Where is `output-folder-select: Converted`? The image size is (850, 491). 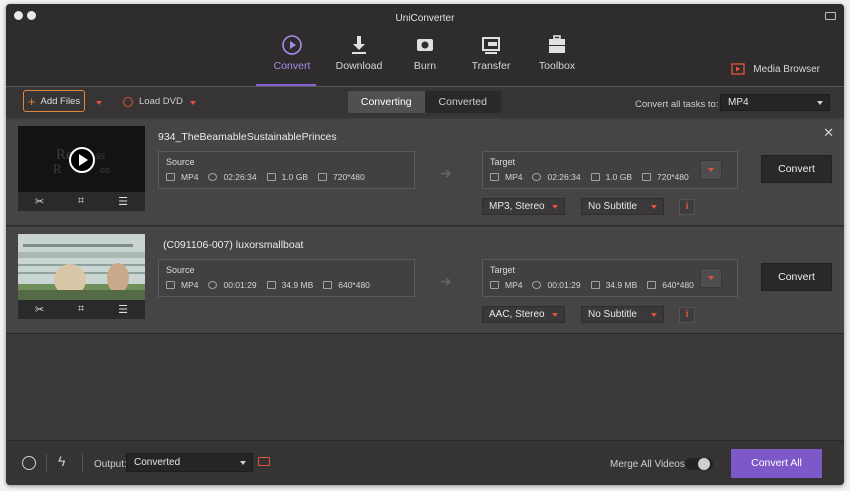 output-folder-select: Converted is located at coordinates (189, 462).